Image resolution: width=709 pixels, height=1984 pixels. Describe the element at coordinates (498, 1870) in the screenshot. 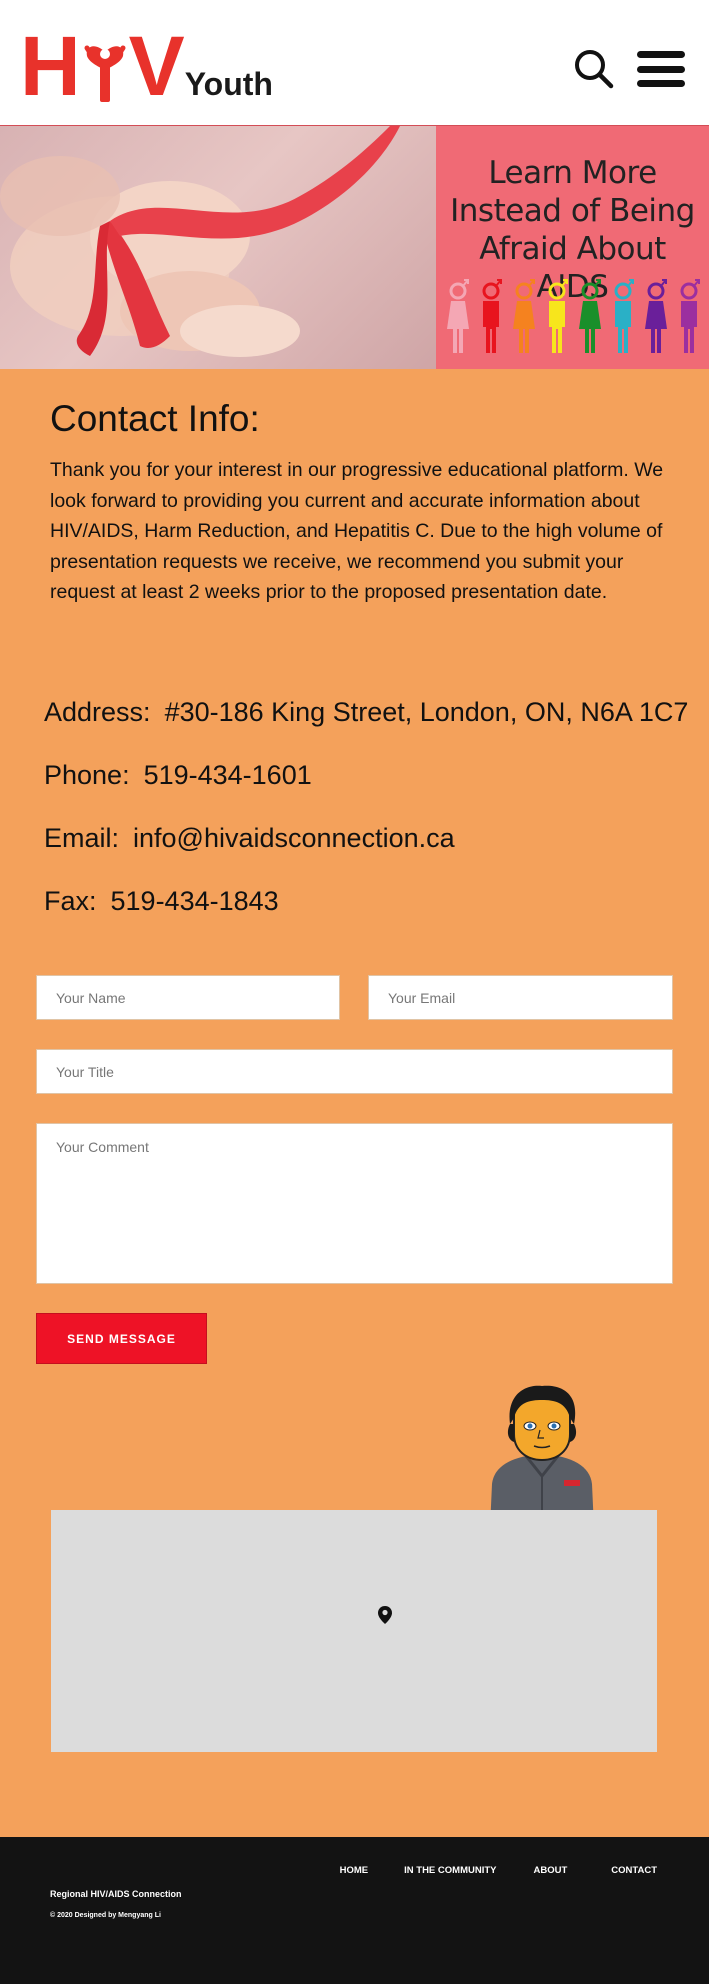

I see `footer-nav: HOME IN THE COMMUNITY ABOUT CONTACT` at that location.